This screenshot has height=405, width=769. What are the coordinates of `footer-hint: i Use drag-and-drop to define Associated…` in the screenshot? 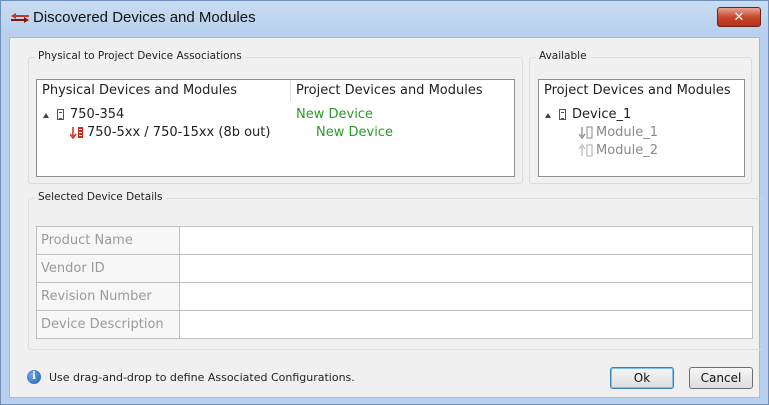 It's located at (191, 377).